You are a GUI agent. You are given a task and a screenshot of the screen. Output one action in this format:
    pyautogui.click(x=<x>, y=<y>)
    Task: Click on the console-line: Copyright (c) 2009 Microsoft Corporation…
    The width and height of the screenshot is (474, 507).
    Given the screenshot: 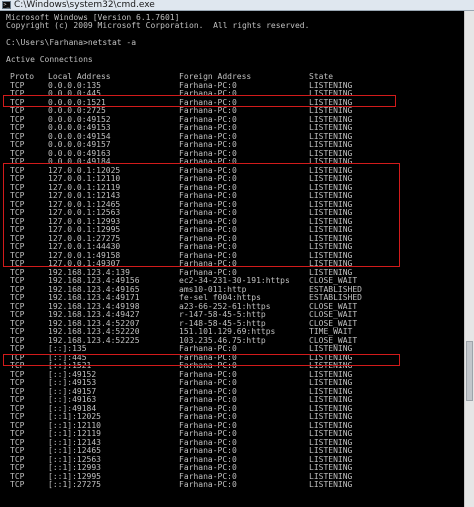 What is the action you would take?
    pyautogui.click(x=158, y=25)
    